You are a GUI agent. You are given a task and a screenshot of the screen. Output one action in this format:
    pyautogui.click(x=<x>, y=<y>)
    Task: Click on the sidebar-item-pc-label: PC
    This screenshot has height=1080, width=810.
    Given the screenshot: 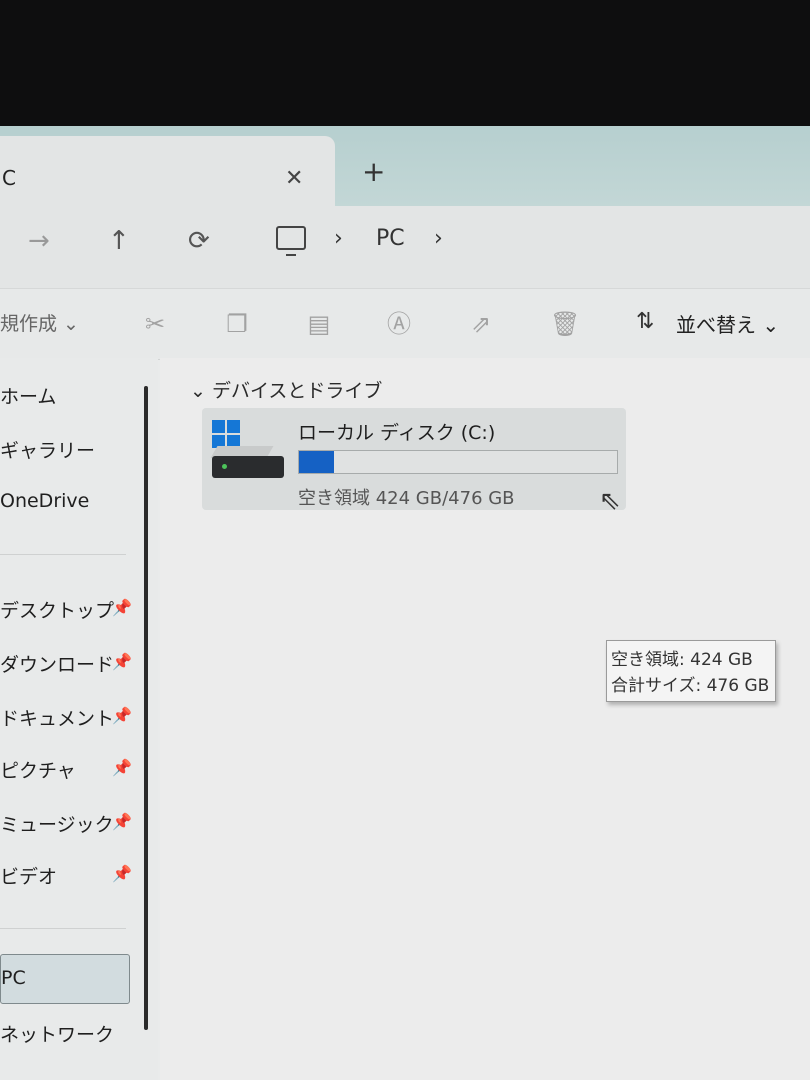 What is the action you would take?
    pyautogui.click(x=13, y=978)
    